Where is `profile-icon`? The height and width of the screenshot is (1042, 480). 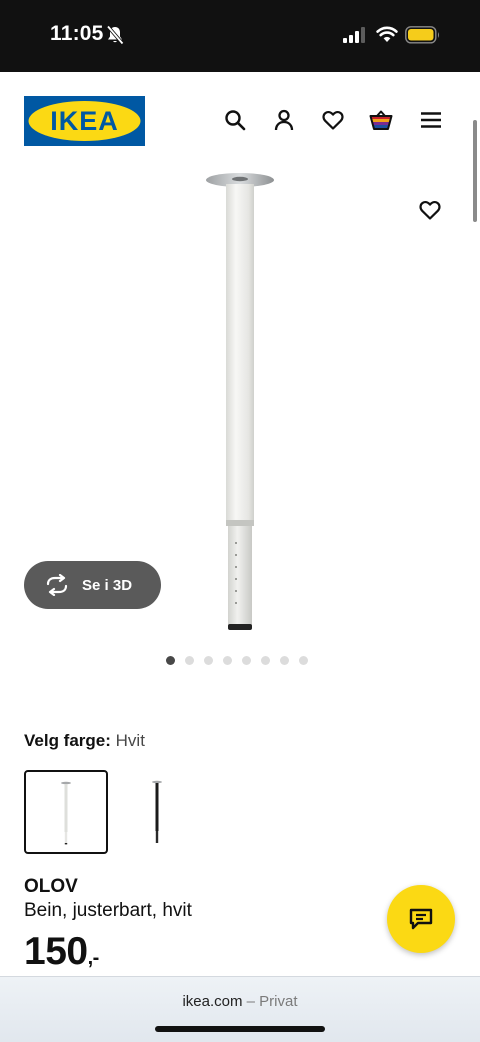 profile-icon is located at coordinates (284, 120).